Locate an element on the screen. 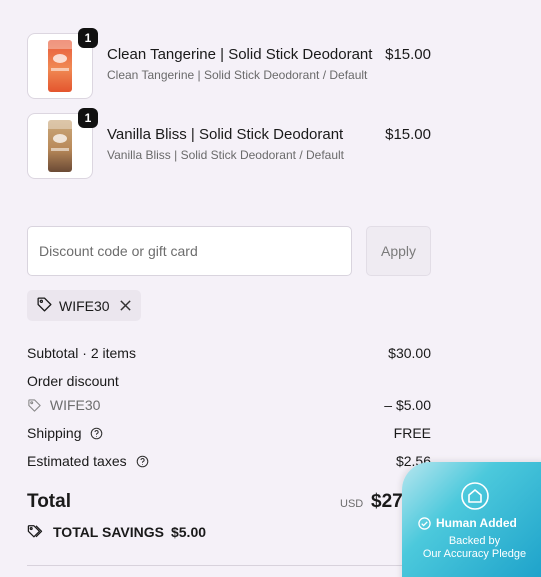 The image size is (541, 577). product-image-vanilla is located at coordinates (60, 146).